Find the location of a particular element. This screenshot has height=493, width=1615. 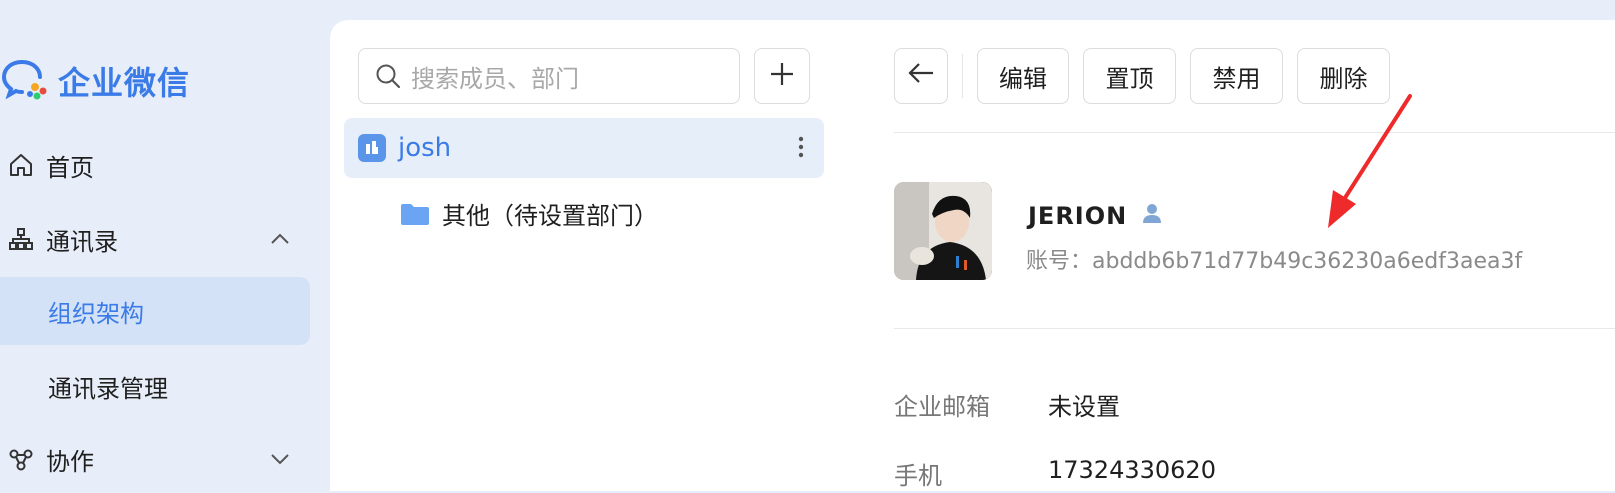

chevron-up-icon is located at coordinates (280, 242).